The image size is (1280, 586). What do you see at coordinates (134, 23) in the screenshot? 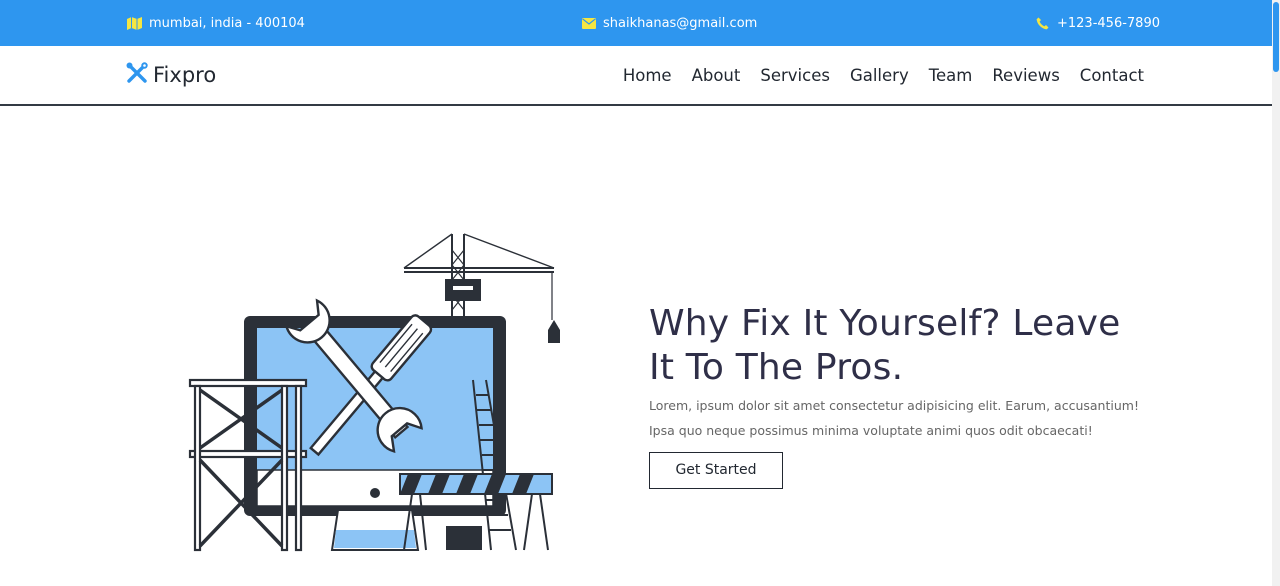
I see `map-icon` at bounding box center [134, 23].